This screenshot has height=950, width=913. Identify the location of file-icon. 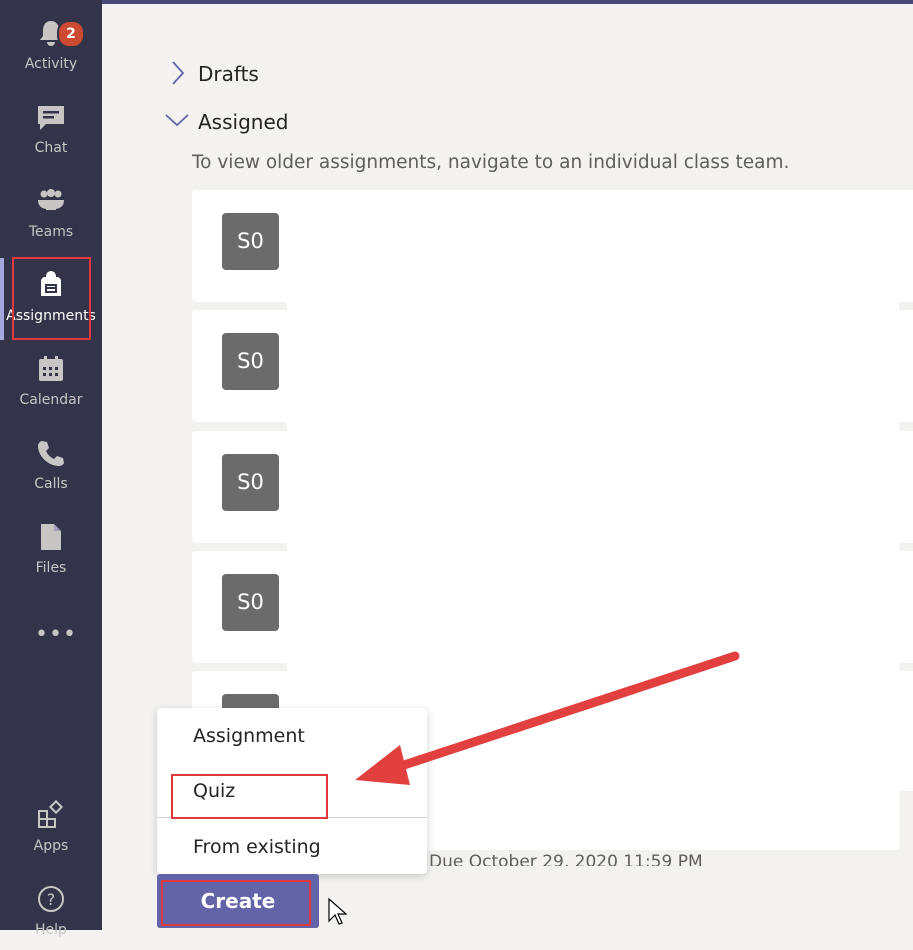
(51, 537).